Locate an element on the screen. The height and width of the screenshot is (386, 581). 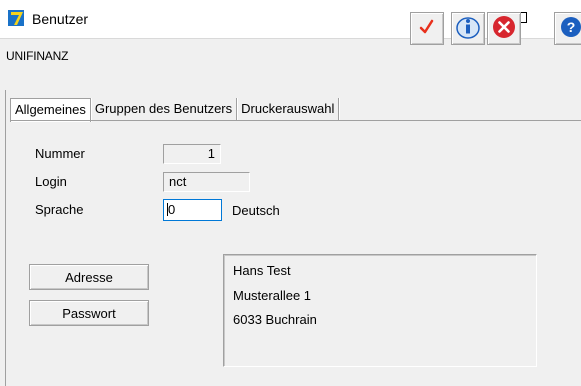
info-button is located at coordinates (468, 28).